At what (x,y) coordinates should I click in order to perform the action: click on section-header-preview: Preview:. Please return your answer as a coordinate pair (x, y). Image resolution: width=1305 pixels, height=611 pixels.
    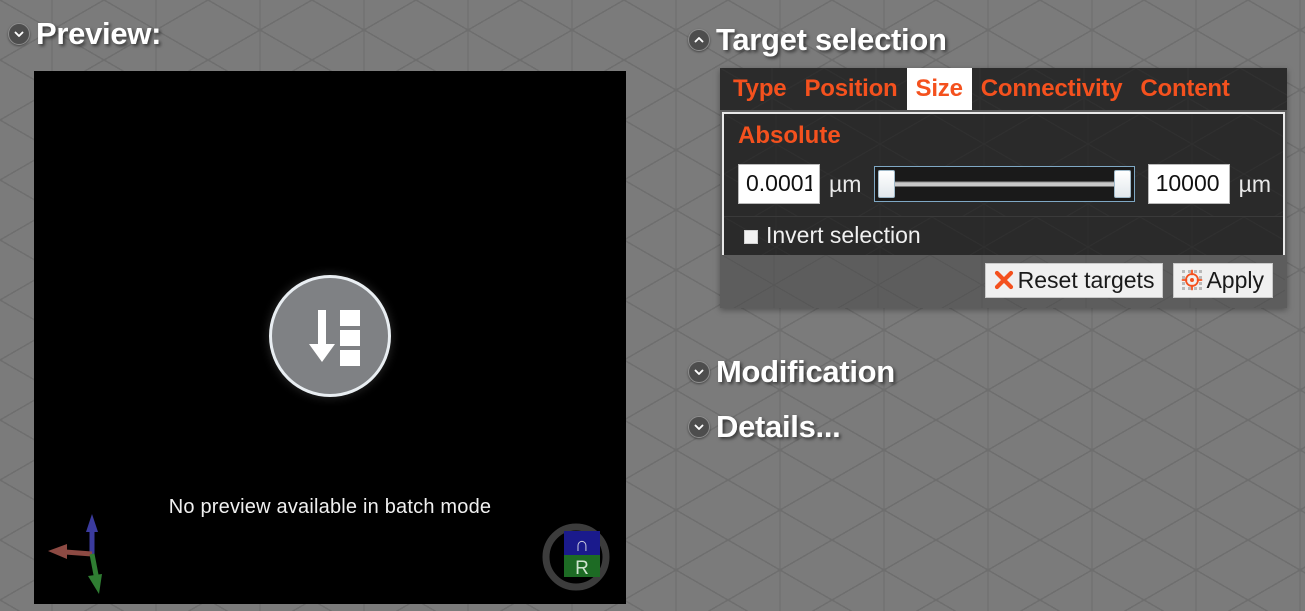
    Looking at the image, I should click on (84, 33).